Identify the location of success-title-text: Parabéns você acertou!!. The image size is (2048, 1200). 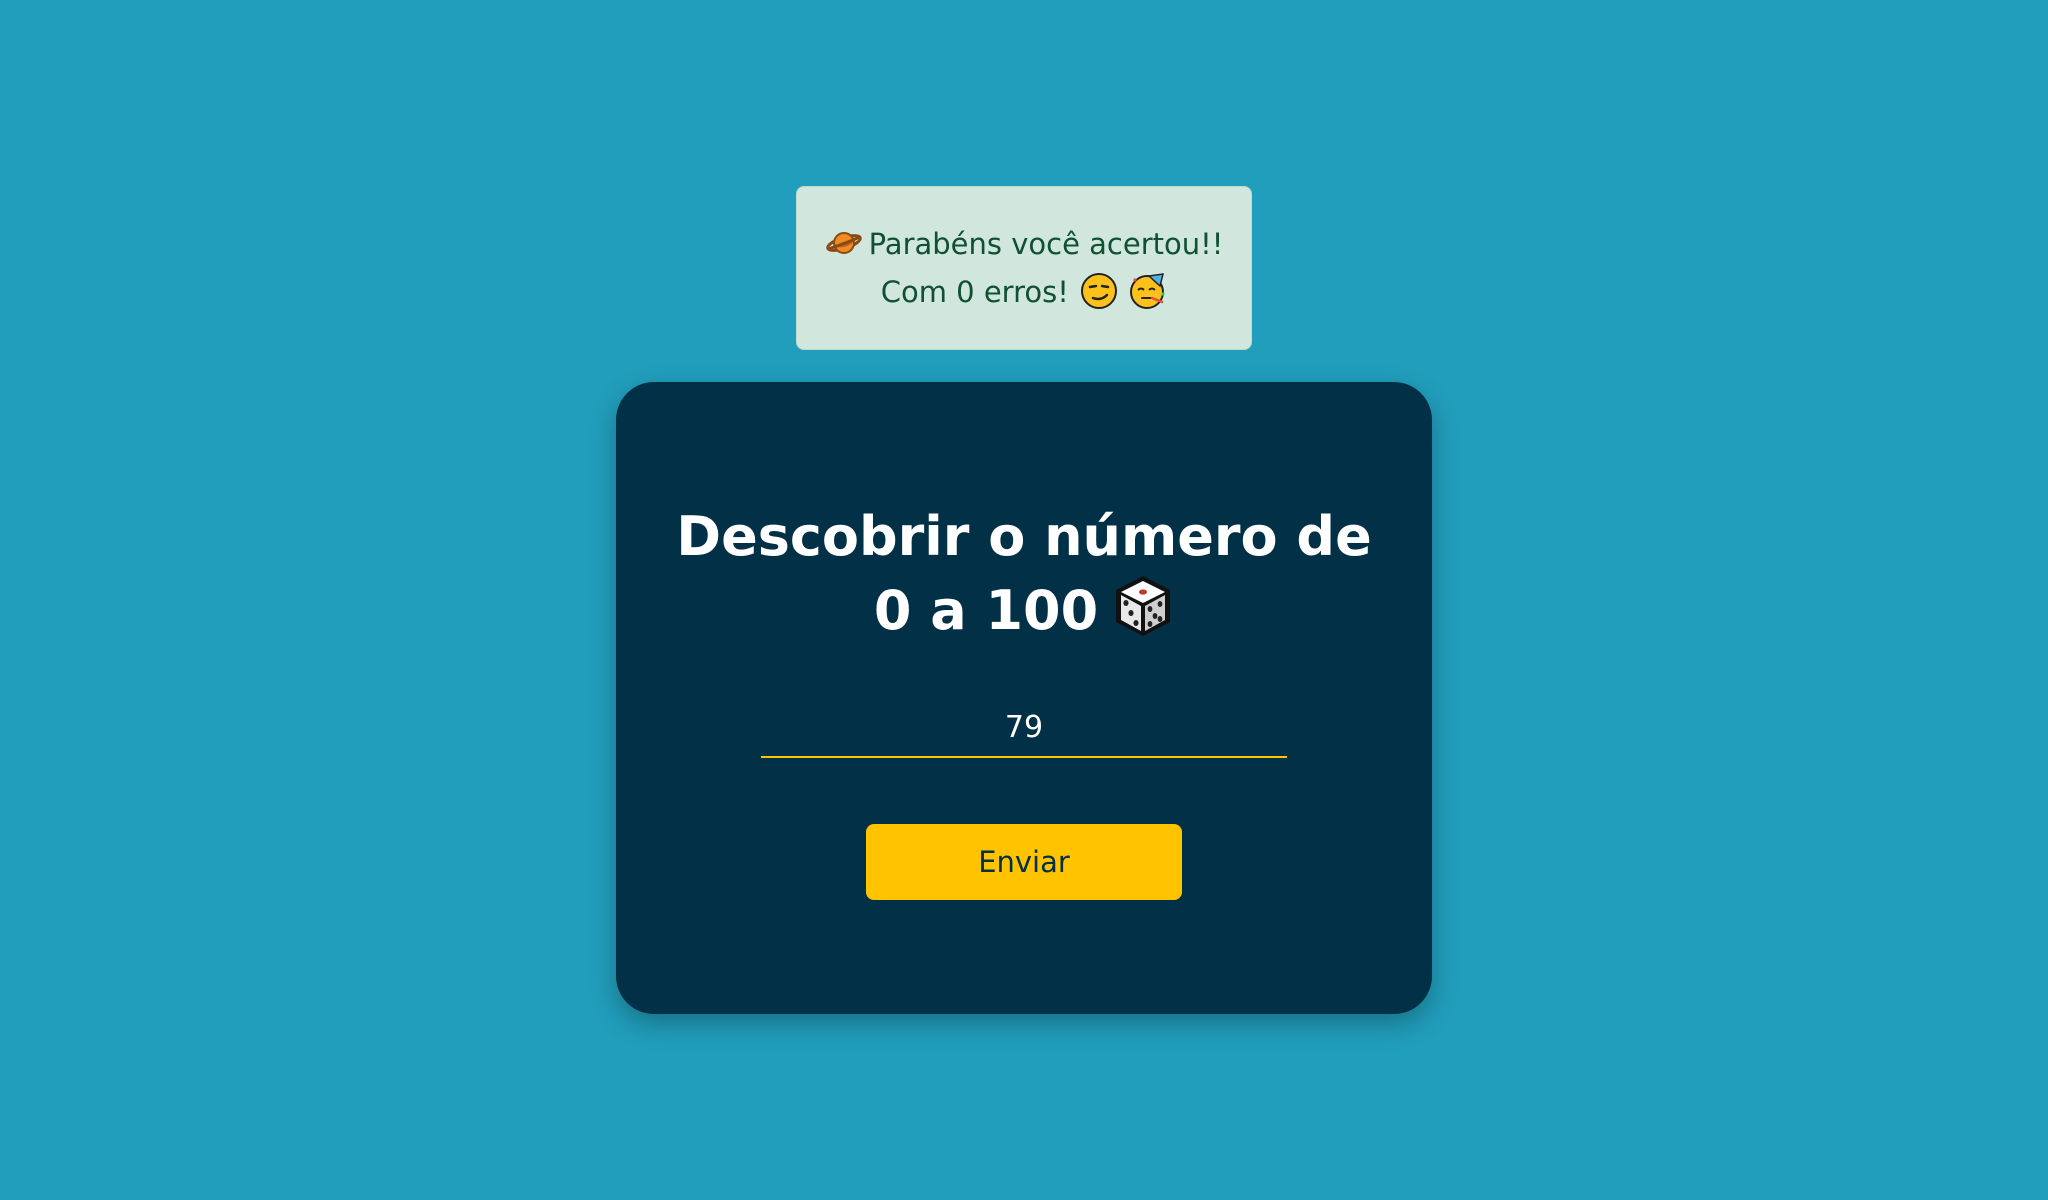
(1046, 244).